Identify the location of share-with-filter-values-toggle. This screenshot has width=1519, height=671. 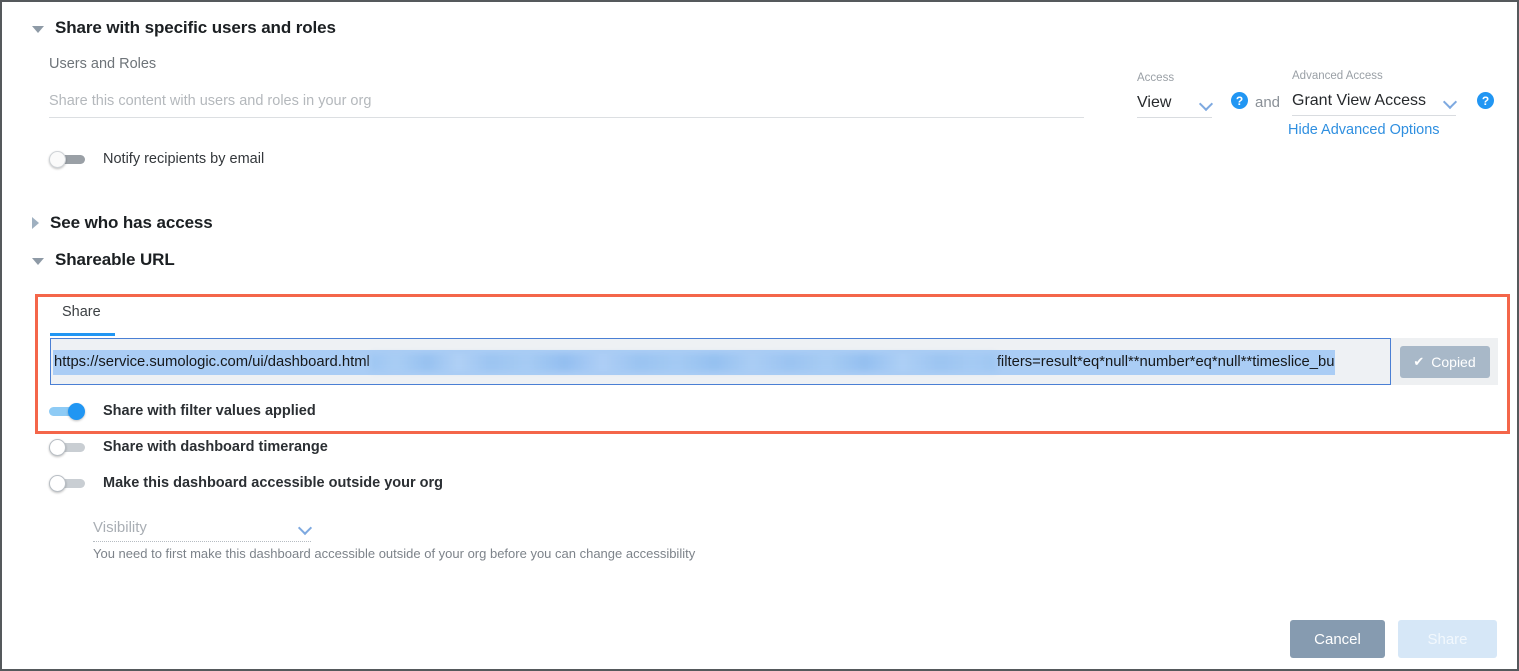
(67, 411).